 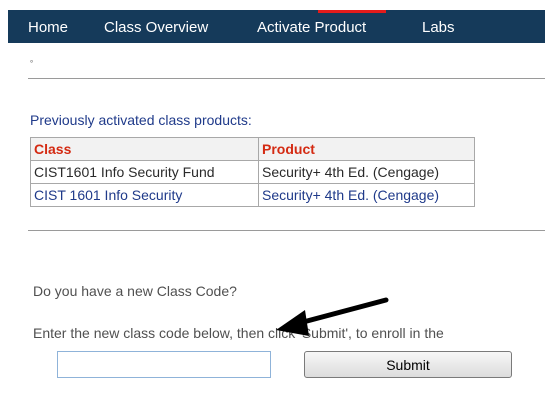 I want to click on annotation-arrow, so click(x=332, y=316).